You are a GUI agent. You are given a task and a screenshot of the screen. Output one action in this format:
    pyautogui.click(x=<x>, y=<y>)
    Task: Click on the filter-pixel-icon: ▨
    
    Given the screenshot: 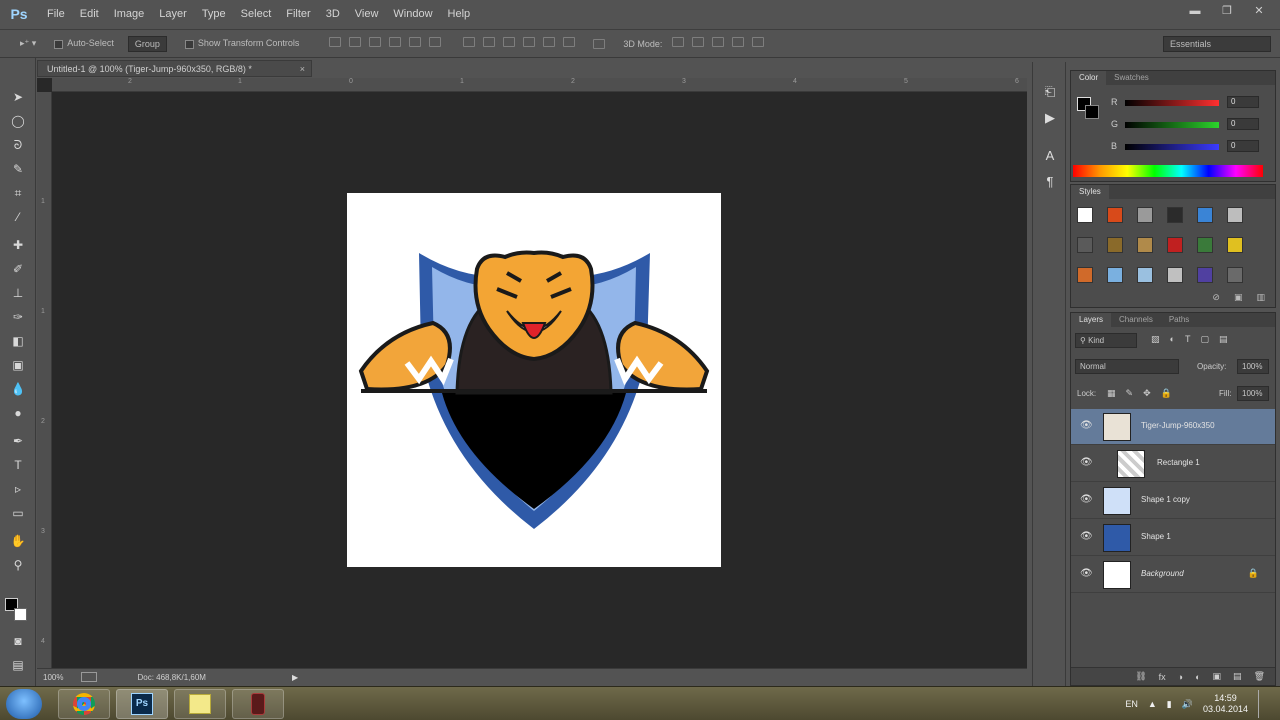 What is the action you would take?
    pyautogui.click(x=1155, y=339)
    